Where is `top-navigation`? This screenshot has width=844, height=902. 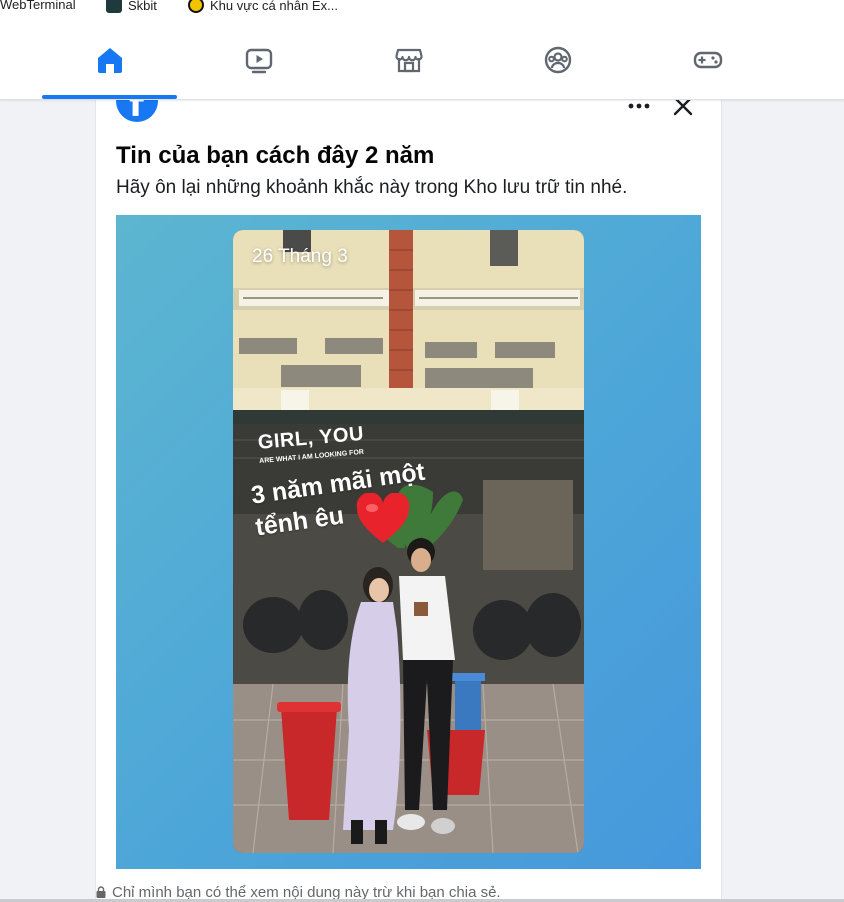 top-navigation is located at coordinates (422, 58).